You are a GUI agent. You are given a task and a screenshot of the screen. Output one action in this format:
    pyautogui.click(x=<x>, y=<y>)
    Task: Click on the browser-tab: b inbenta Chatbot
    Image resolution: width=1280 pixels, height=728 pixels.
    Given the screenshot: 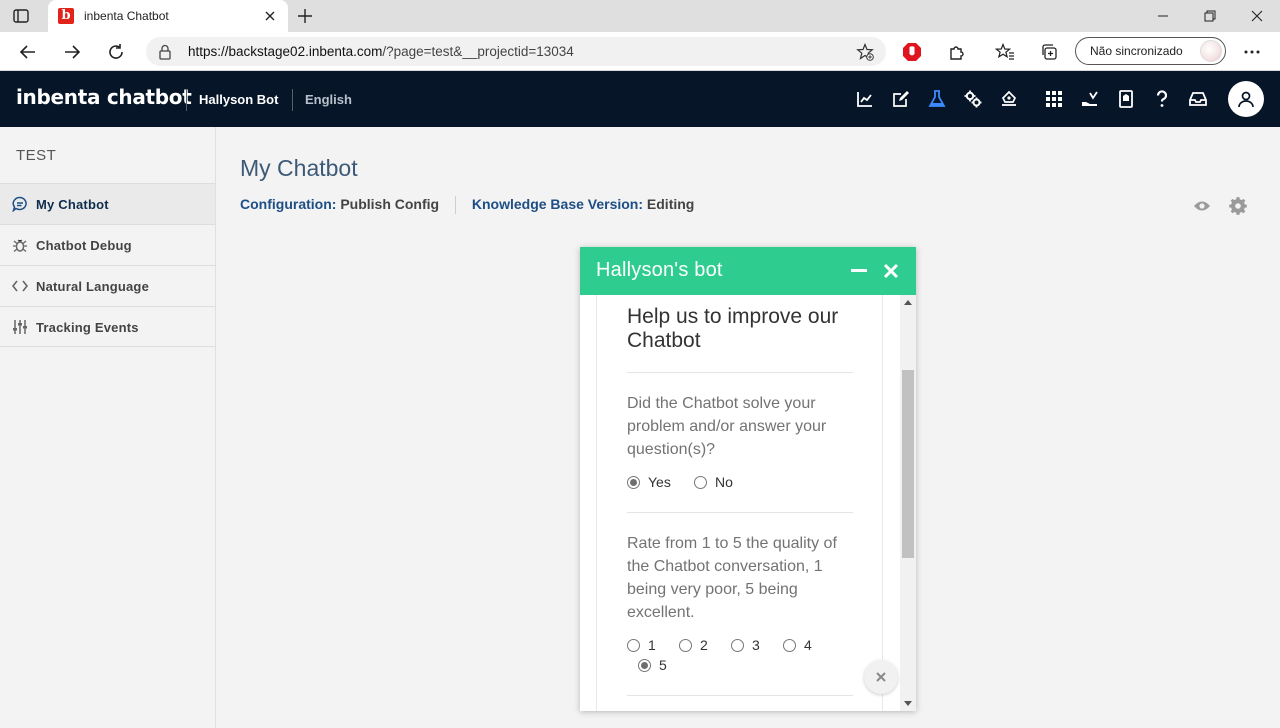 What is the action you would take?
    pyautogui.click(x=168, y=16)
    